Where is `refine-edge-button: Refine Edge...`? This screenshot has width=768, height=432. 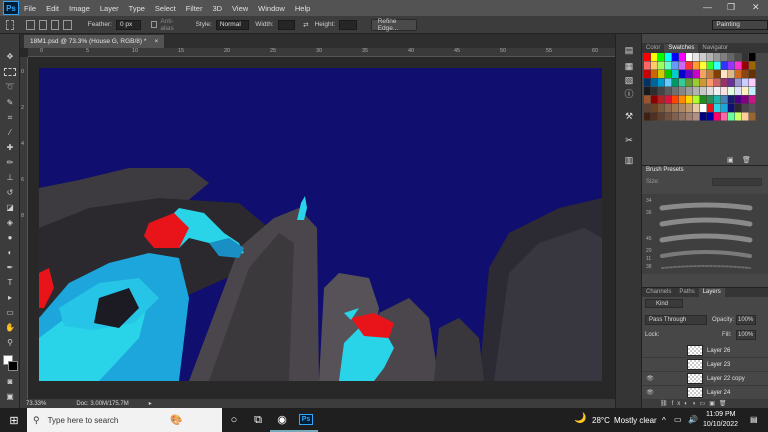
refine-edge-button: Refine Edge... is located at coordinates (394, 25).